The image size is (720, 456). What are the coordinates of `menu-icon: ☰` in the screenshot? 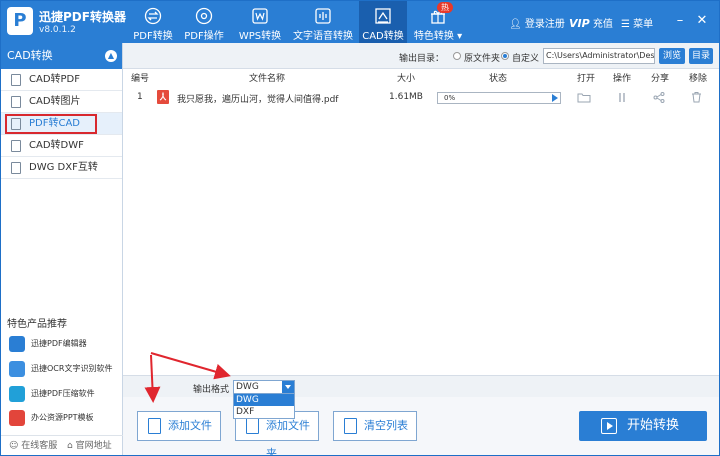 It's located at (627, 24).